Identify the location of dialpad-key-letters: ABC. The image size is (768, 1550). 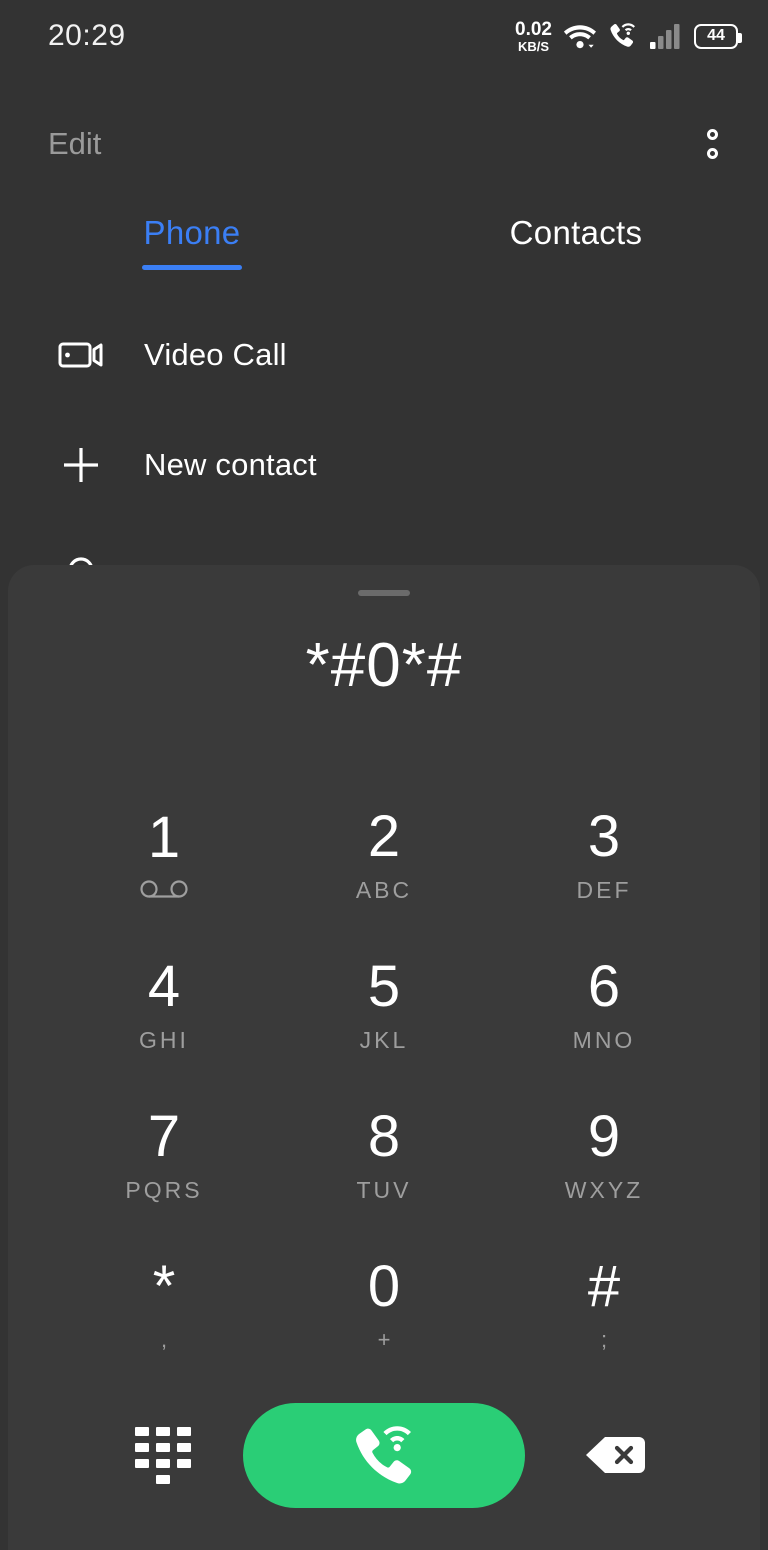
(384, 889).